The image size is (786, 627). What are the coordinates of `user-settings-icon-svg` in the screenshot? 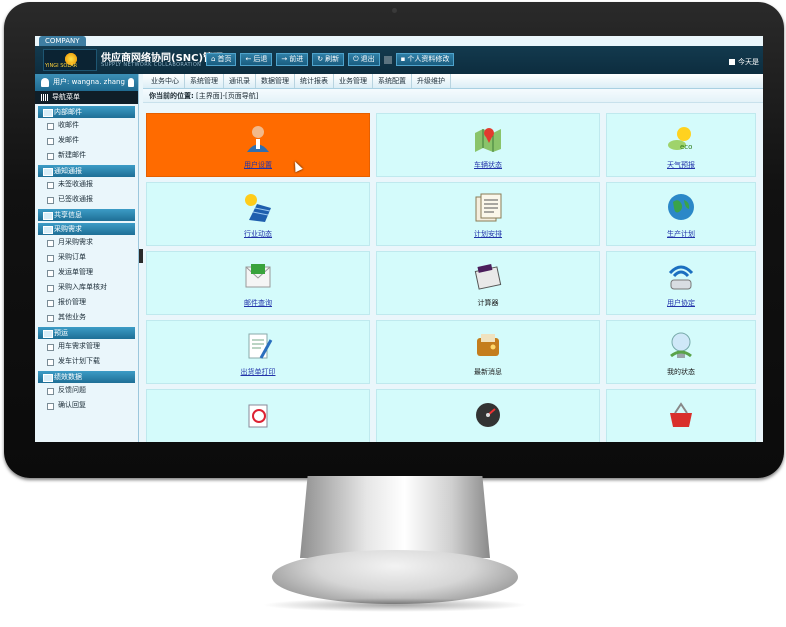 It's located at (258, 139).